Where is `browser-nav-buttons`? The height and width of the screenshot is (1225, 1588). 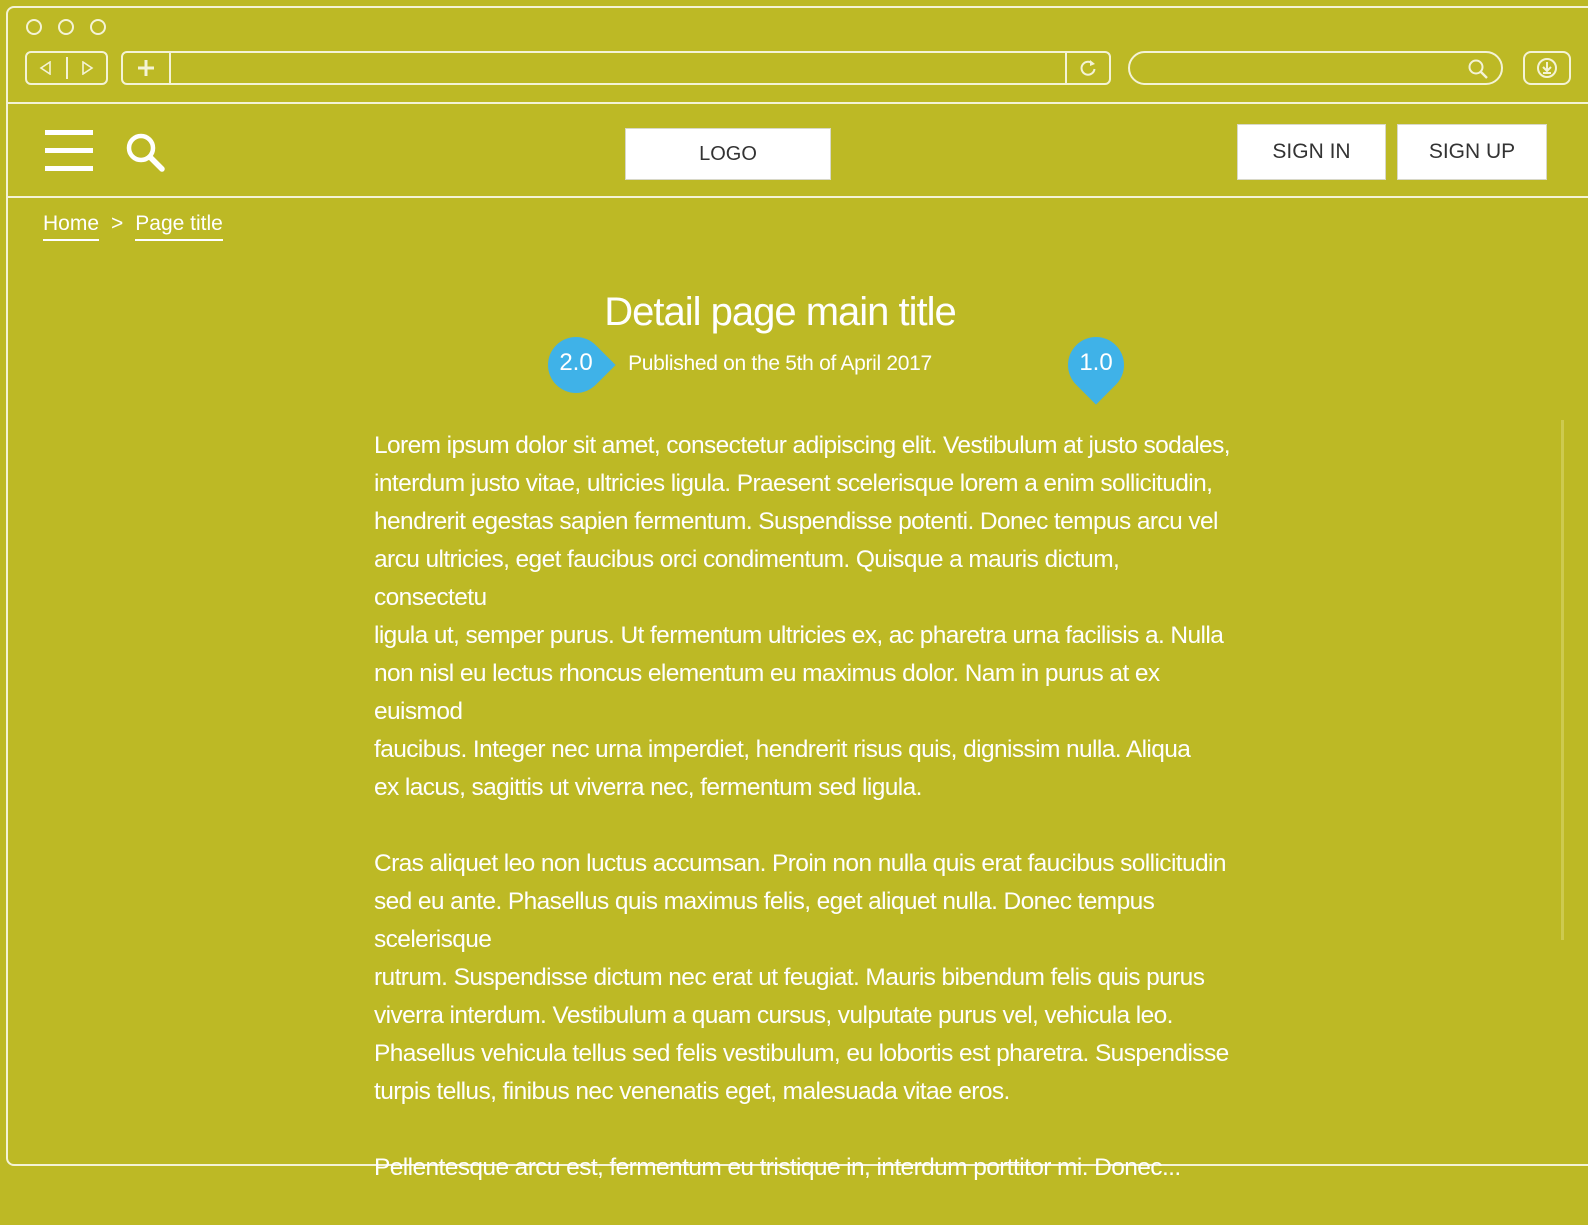 browser-nav-buttons is located at coordinates (66, 68).